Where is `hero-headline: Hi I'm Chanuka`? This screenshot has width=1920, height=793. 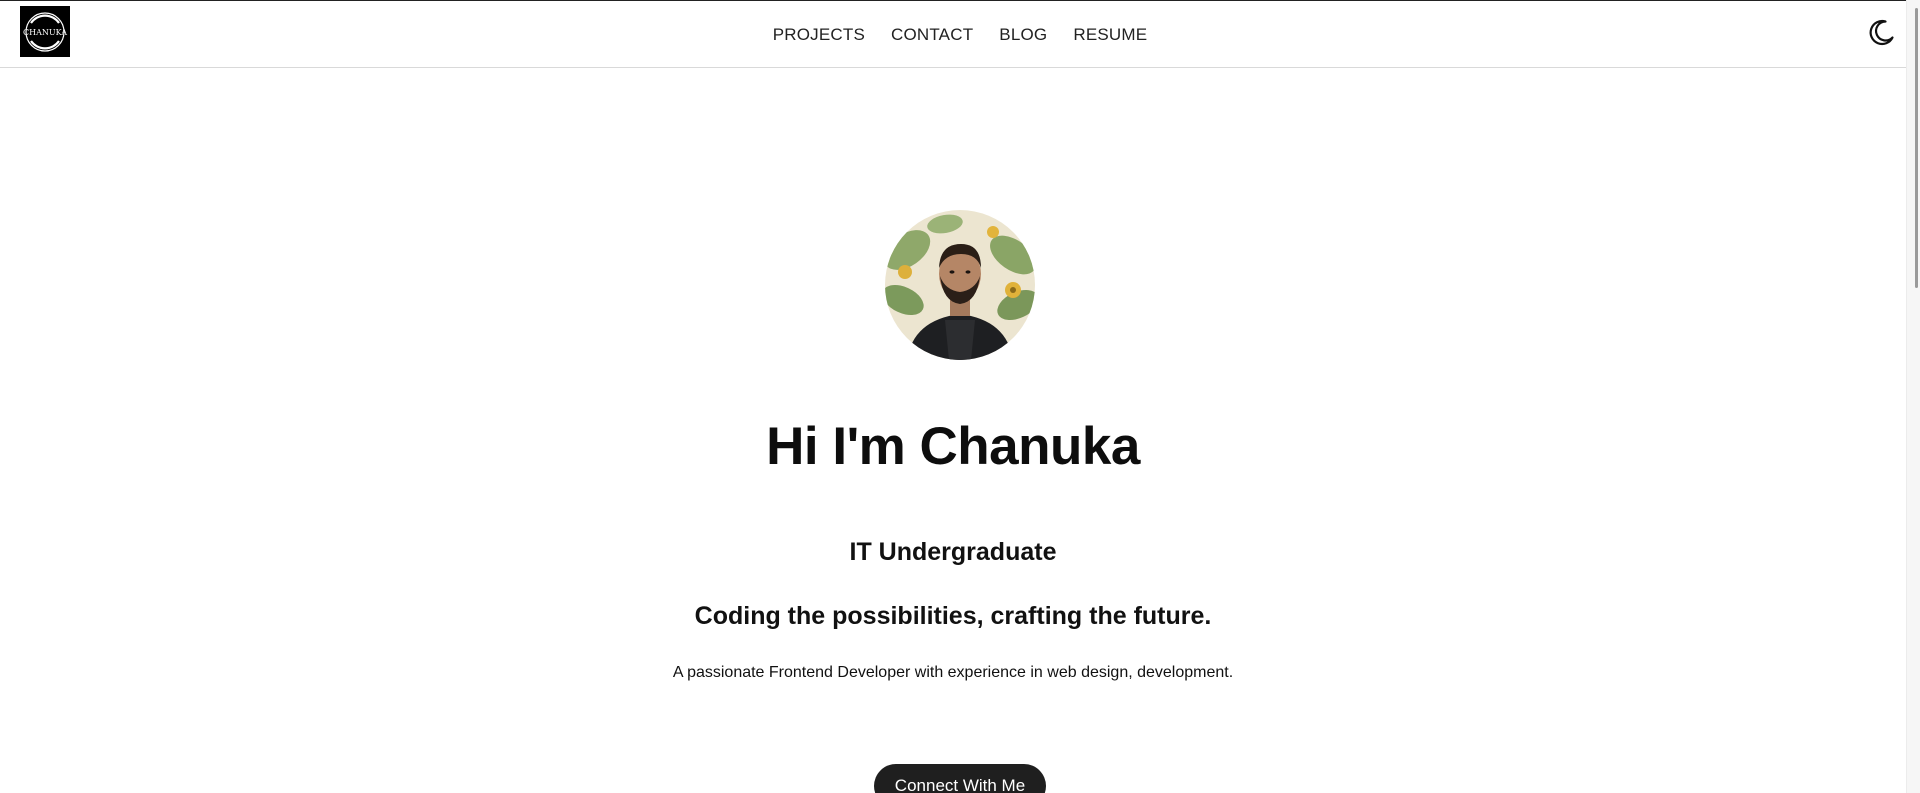
hero-headline: Hi I'm Chanuka is located at coordinates (953, 446).